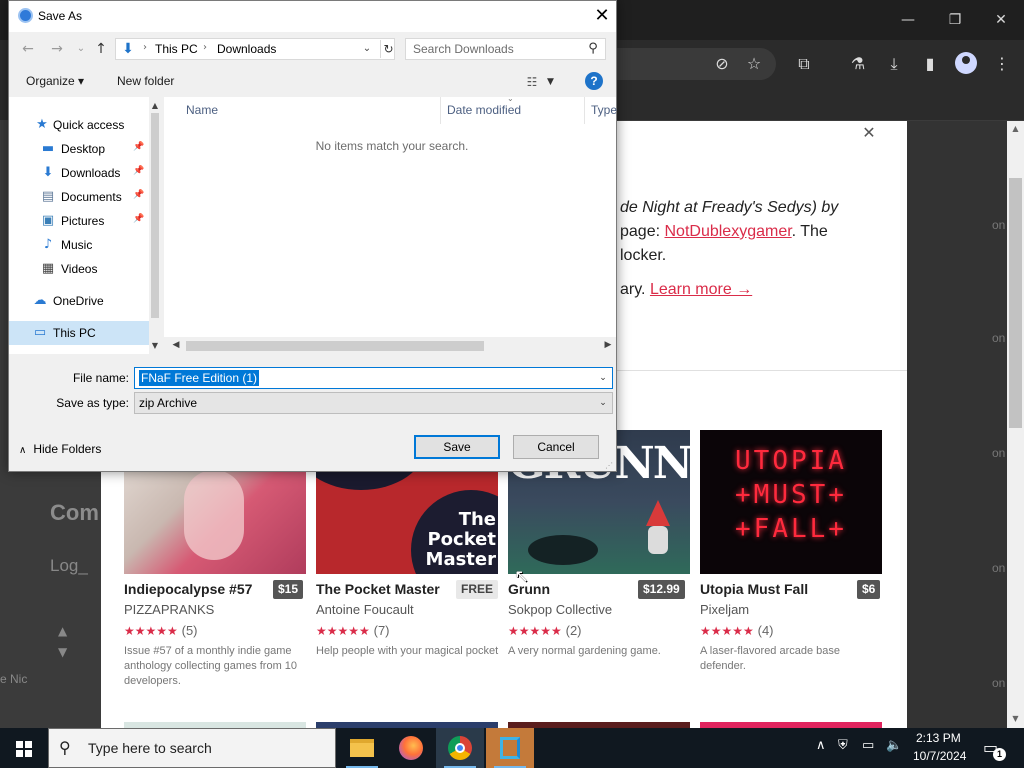 The image size is (1024, 768). Describe the element at coordinates (727, 231) in the screenshot. I see `author-link: NotDublexygamer` at that location.